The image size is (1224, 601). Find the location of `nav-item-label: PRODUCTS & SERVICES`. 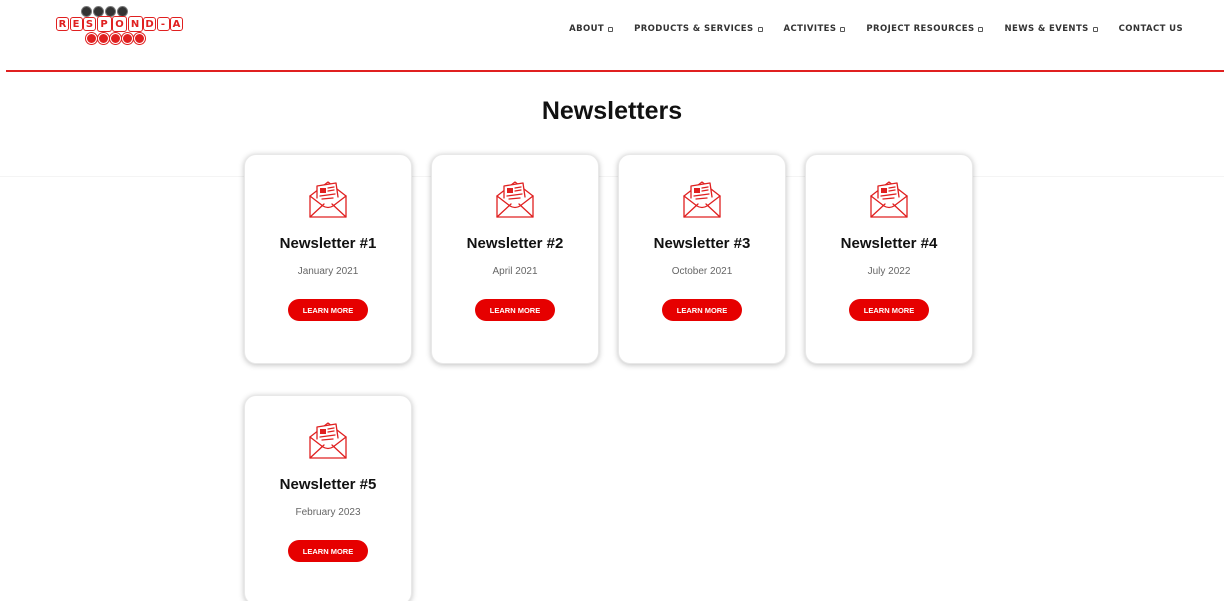

nav-item-label: PRODUCTS & SERVICES is located at coordinates (694, 29).